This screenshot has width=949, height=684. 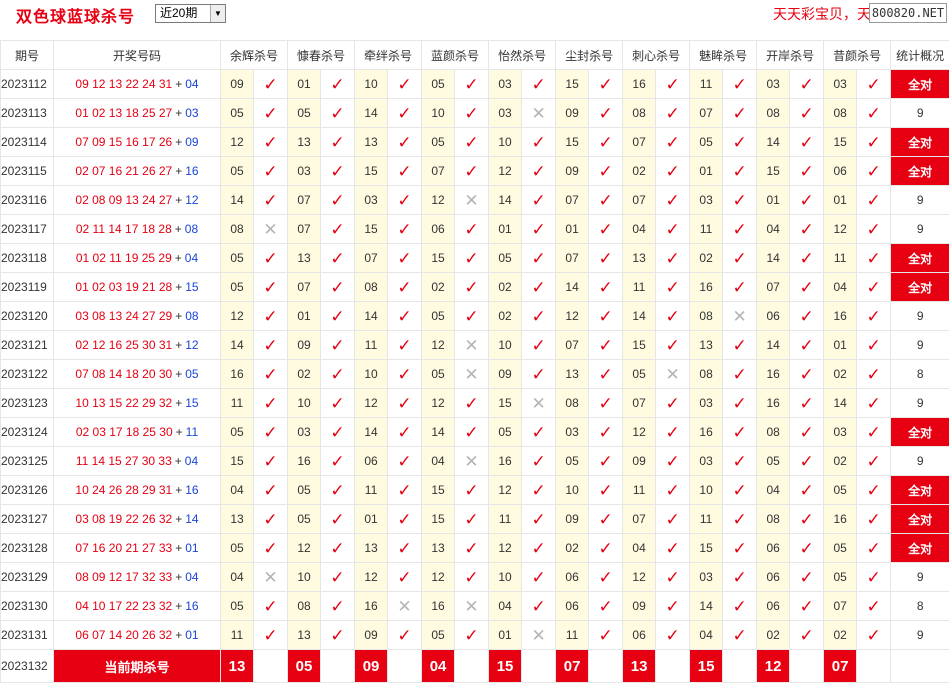 What do you see at coordinates (217, 13) in the screenshot?
I see `chevron-down-icon: ▼` at bounding box center [217, 13].